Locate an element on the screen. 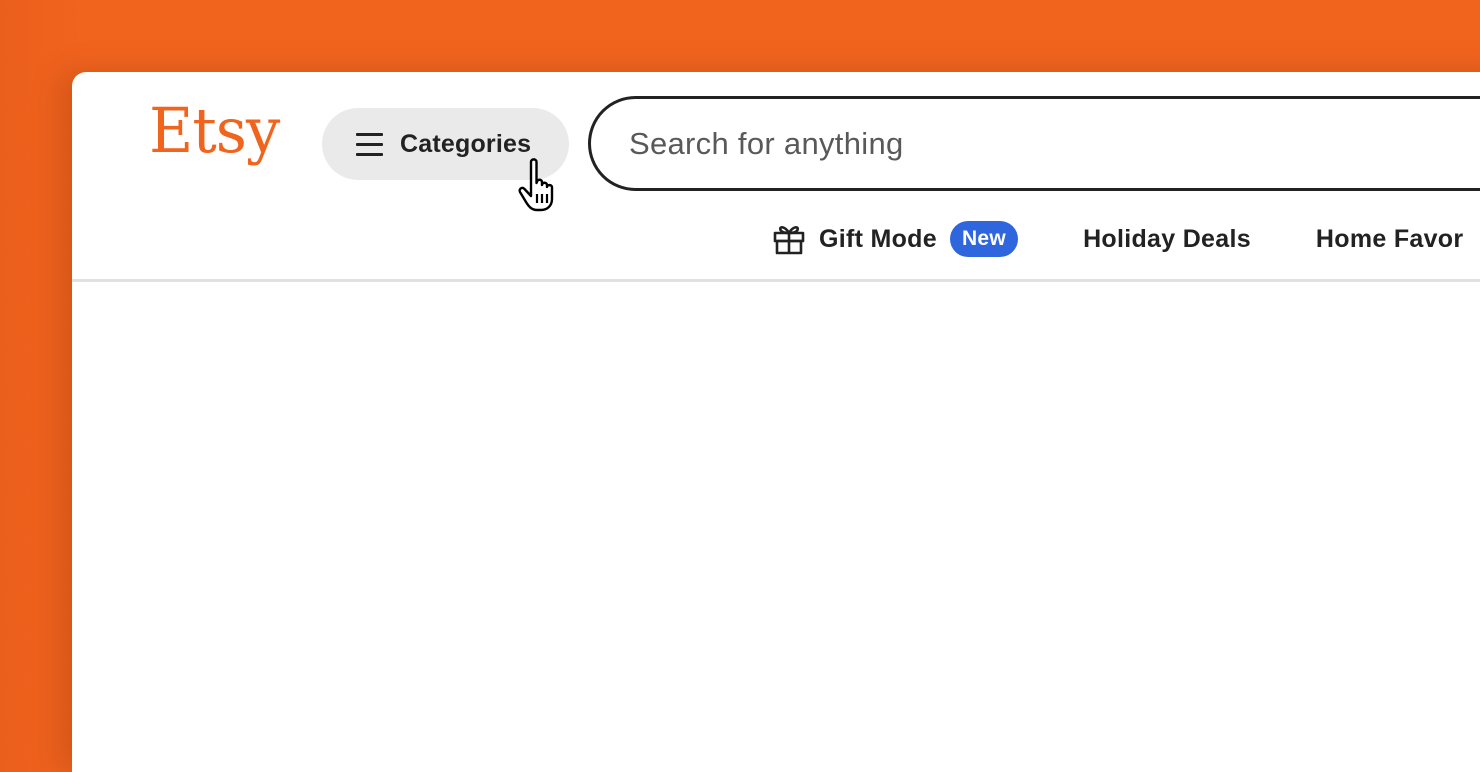  gift-mode-link: Gift Mode New is located at coordinates (895, 239).